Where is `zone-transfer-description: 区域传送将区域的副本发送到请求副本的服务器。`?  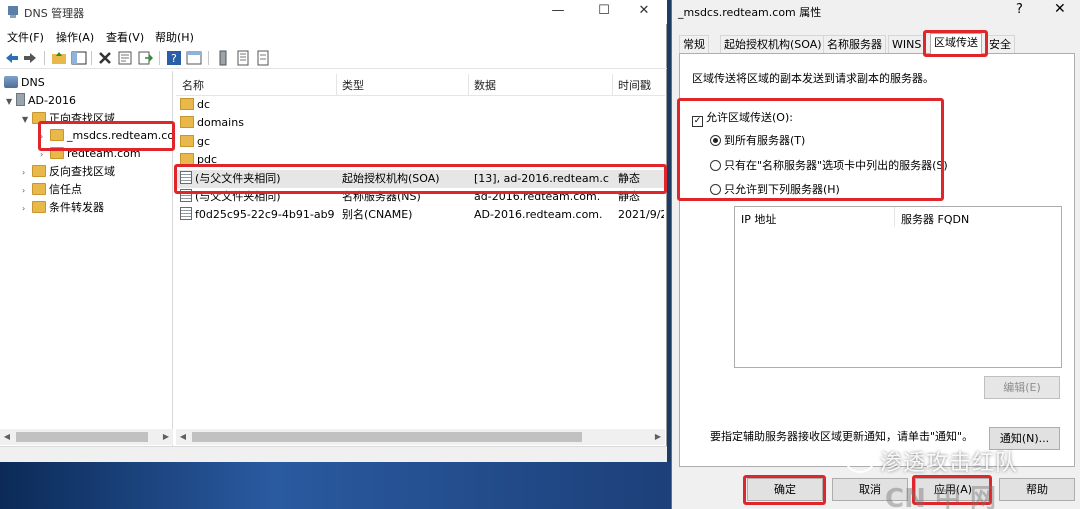 zone-transfer-description: 区域传送将区域的副本发送到请求副本的服务器。 is located at coordinates (813, 78).